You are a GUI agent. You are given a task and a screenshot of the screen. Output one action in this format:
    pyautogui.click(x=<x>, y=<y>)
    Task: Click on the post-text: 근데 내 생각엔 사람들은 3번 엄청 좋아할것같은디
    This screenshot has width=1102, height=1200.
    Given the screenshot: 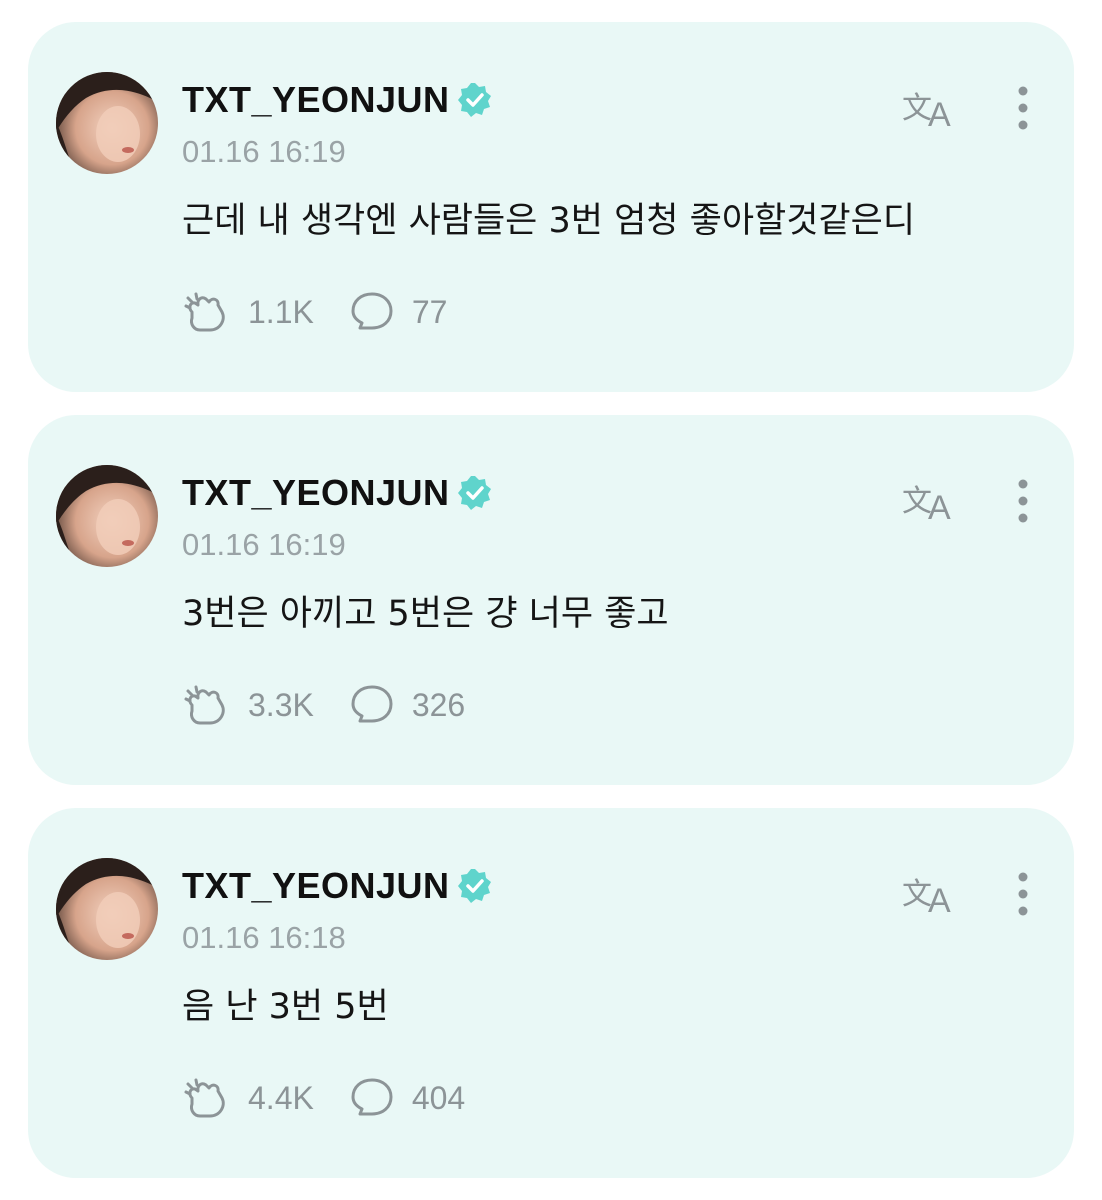 What is the action you would take?
    pyautogui.click(x=549, y=221)
    